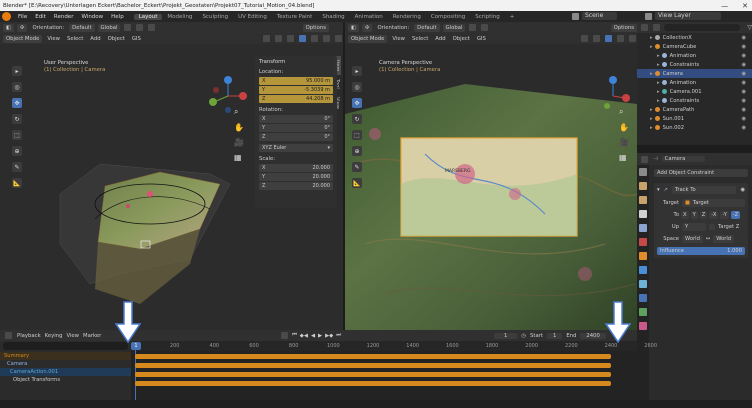 This screenshot has width=752, height=408. What do you see at coordinates (506, 335) in the screenshot?
I see `current-frame-field: 1` at bounding box center [506, 335].